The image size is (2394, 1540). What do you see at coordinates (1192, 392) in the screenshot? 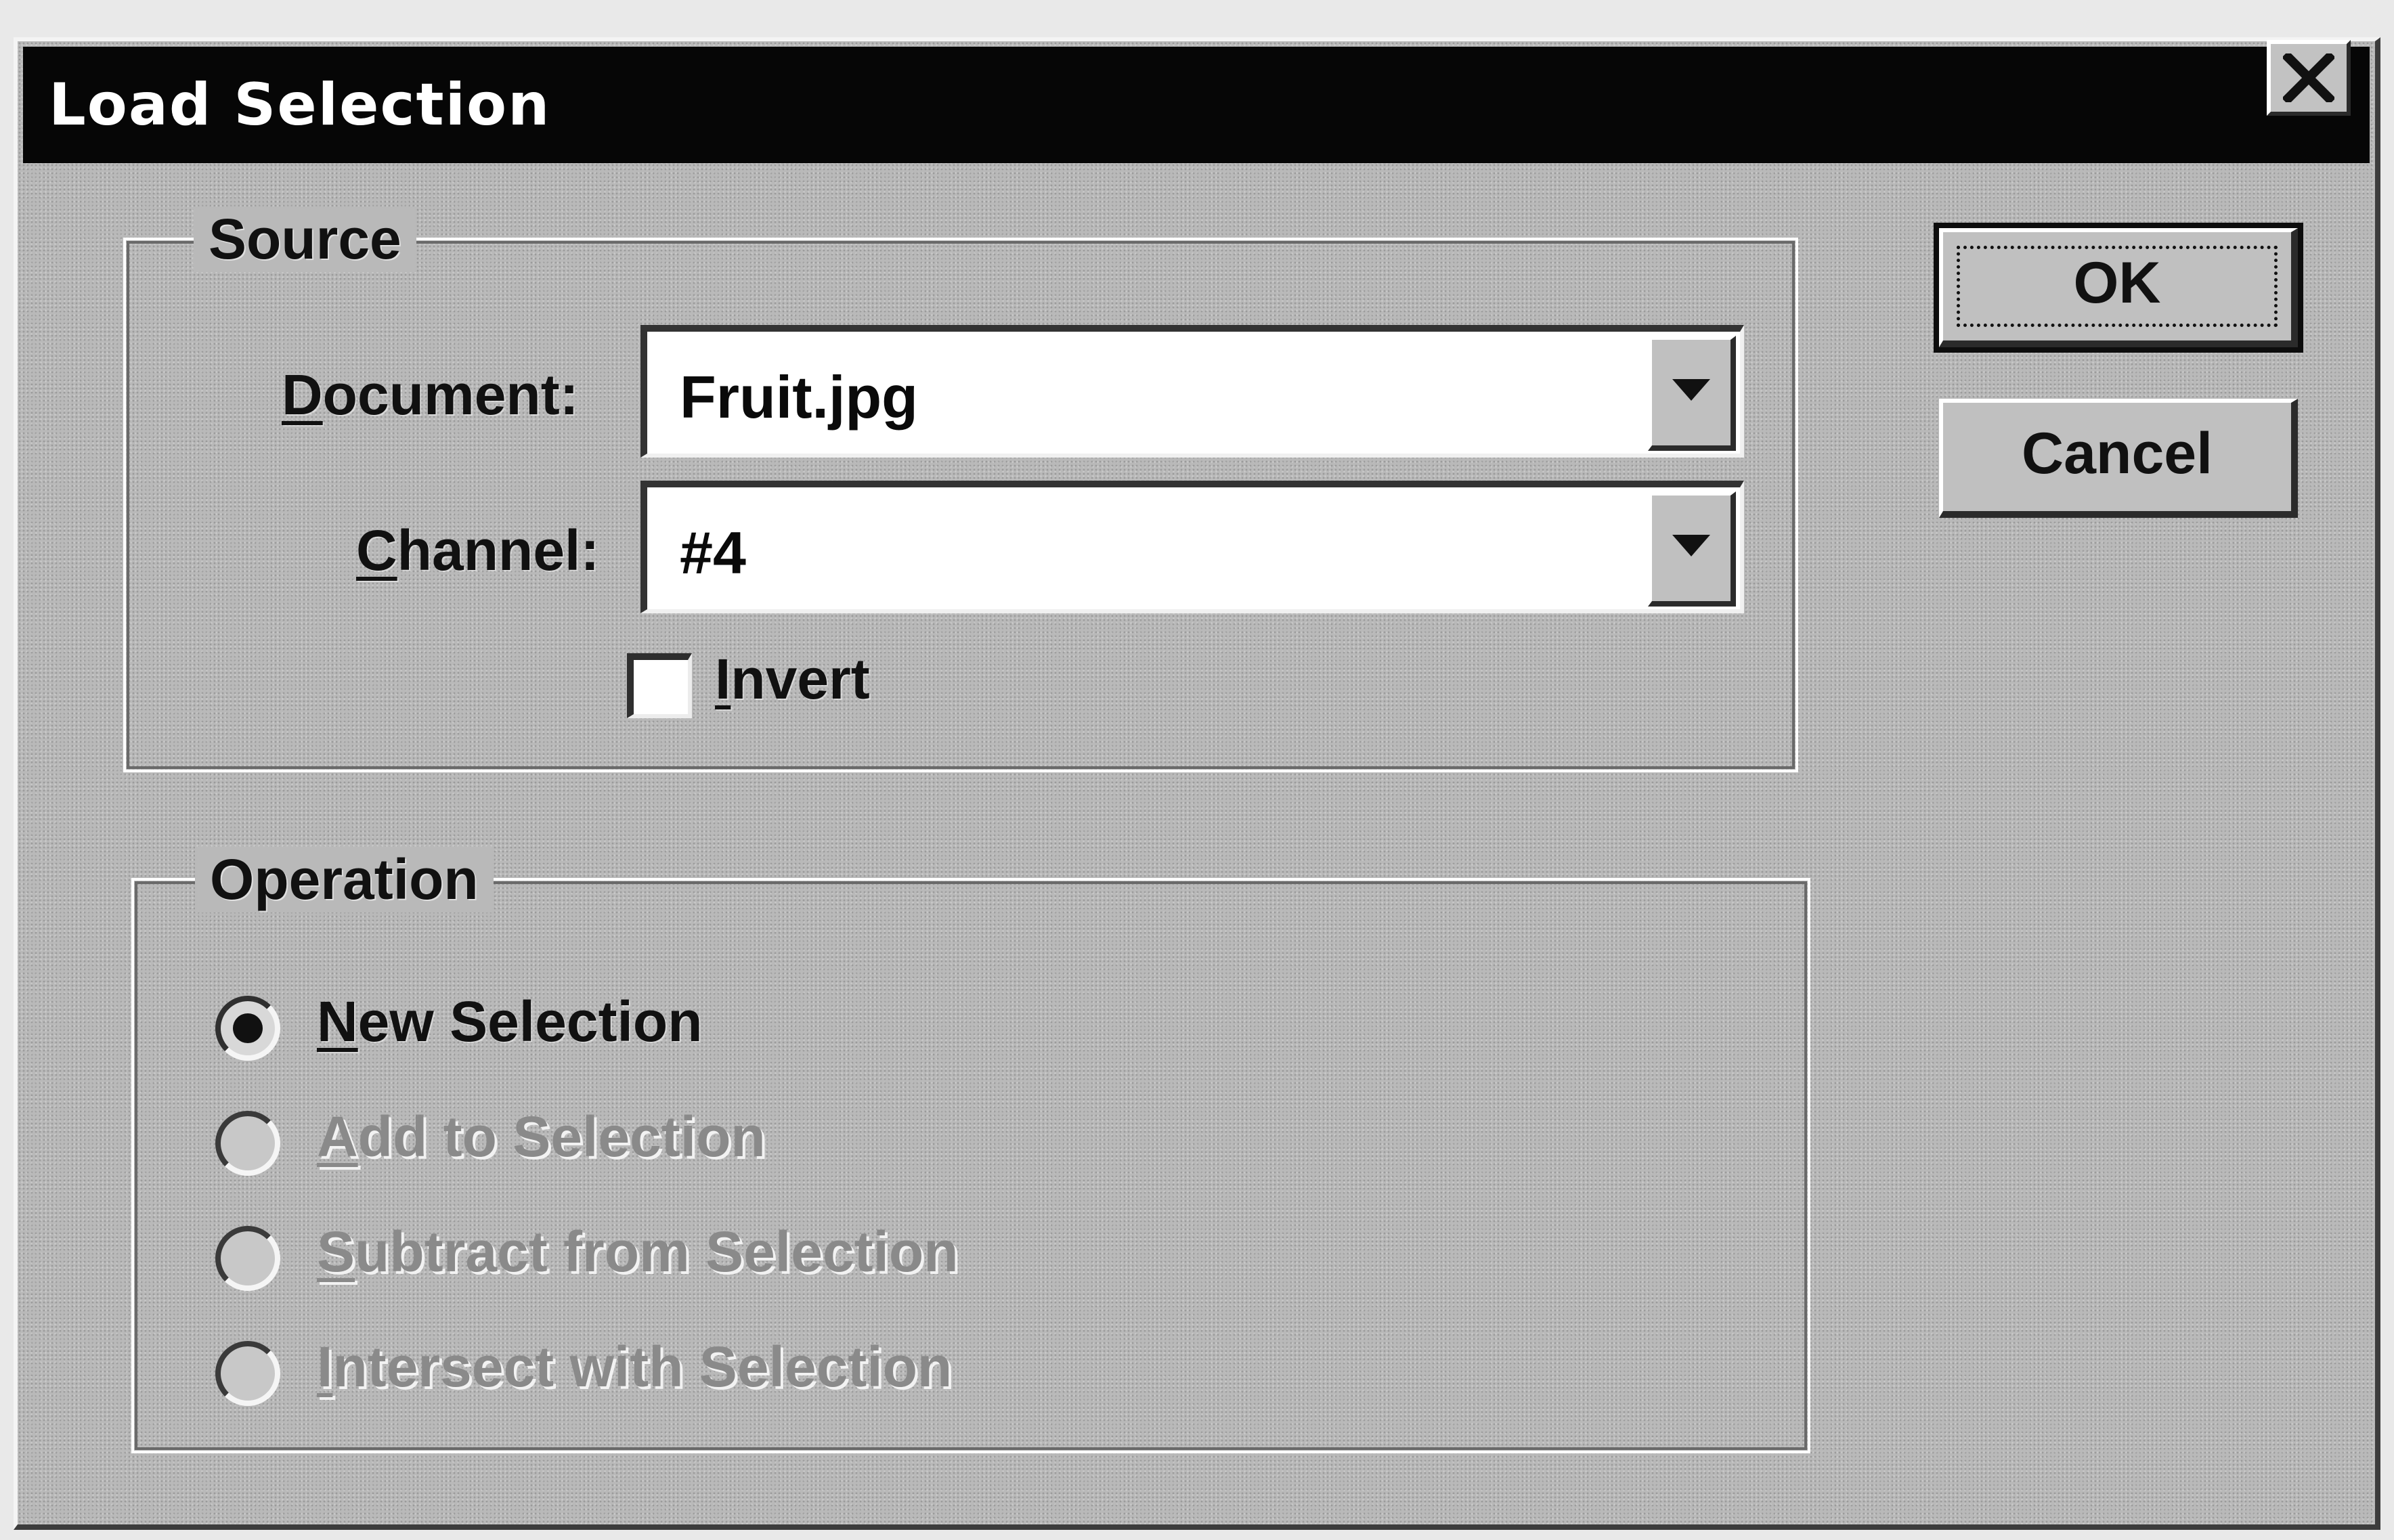
I see `document-combobox: Fruit.jpg` at bounding box center [1192, 392].